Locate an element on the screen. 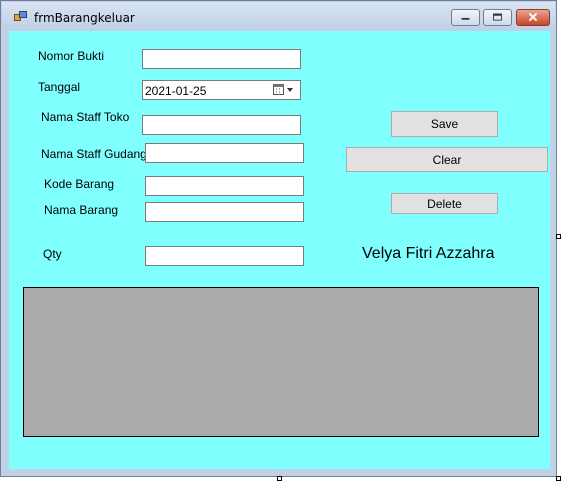 This screenshot has height=489, width=571. close-icon is located at coordinates (533, 17).